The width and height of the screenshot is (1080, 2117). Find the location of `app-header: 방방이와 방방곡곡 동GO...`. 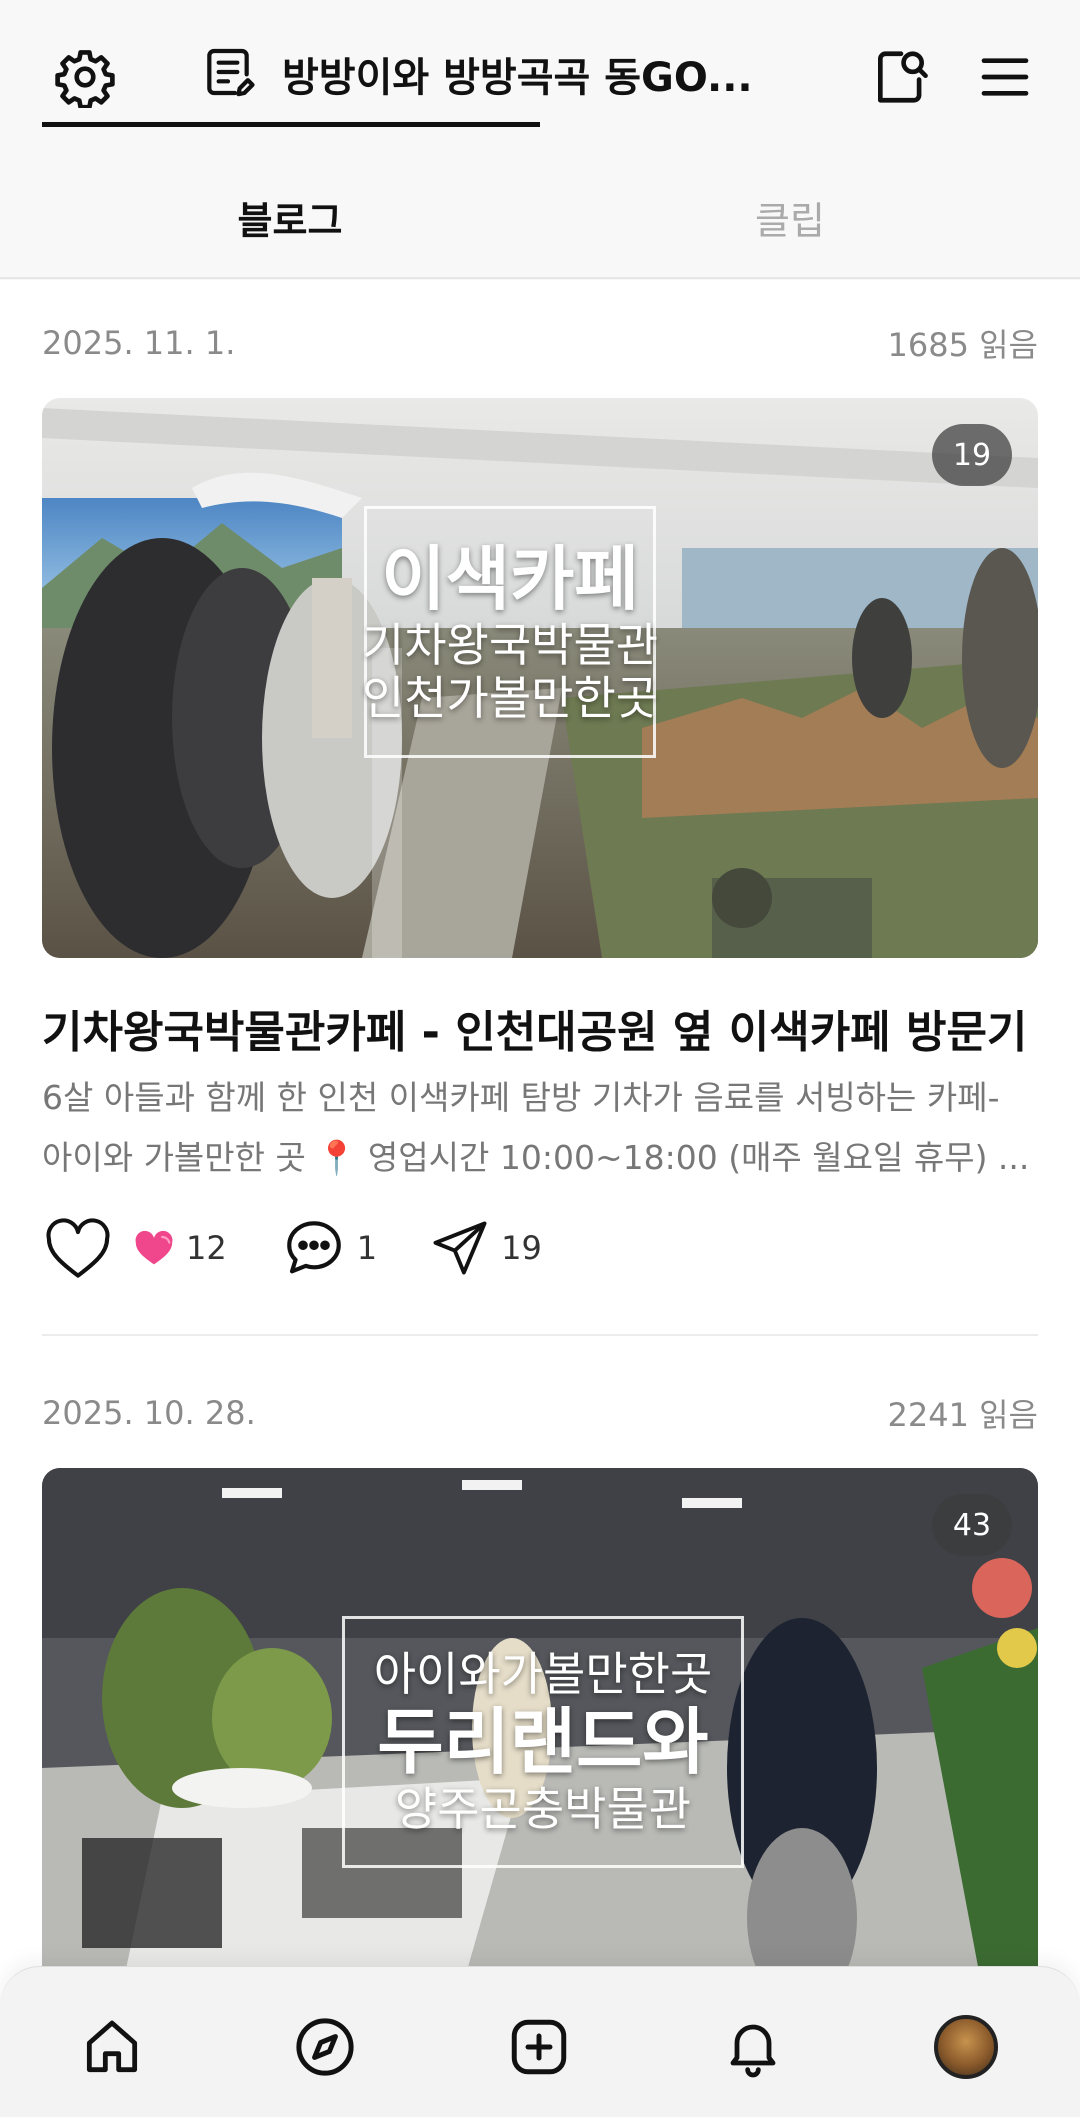

app-header: 방방이와 방방곡곡 동GO... is located at coordinates (540, 75).